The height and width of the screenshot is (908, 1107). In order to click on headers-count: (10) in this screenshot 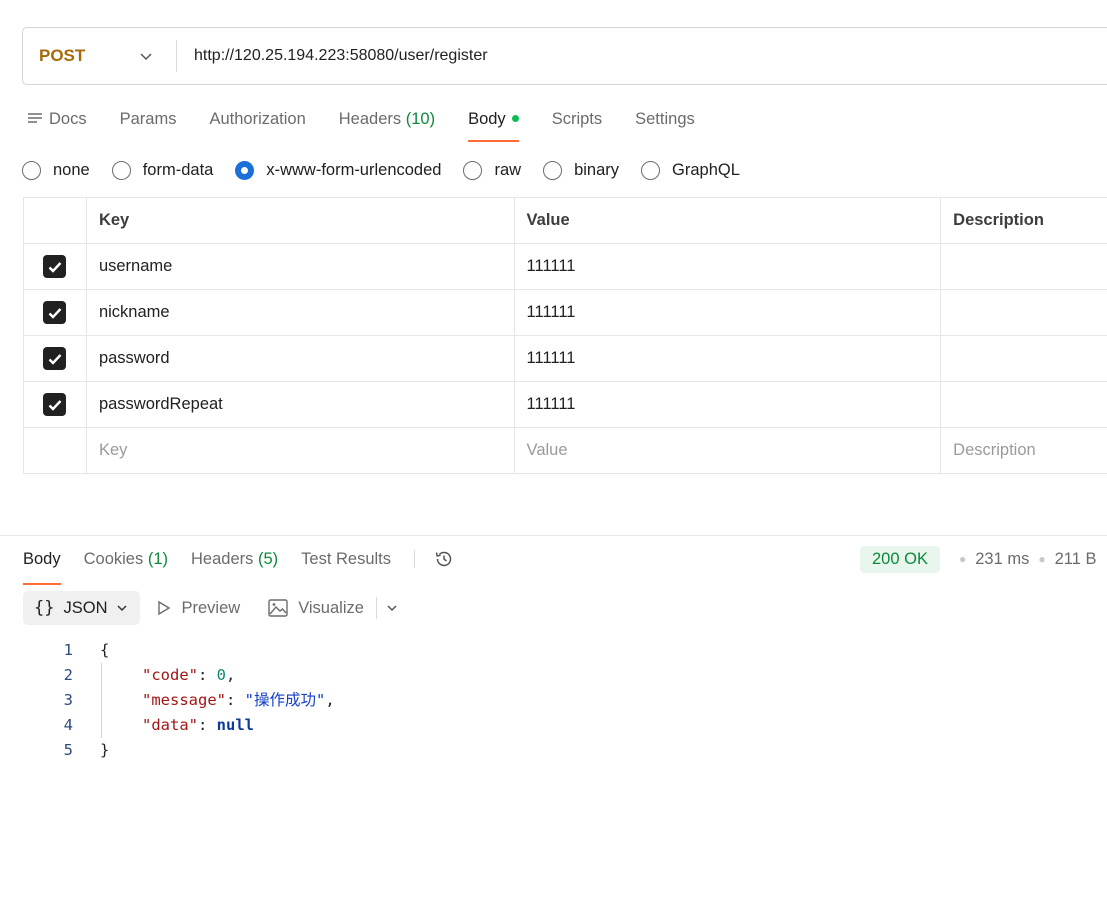, I will do `click(420, 119)`.